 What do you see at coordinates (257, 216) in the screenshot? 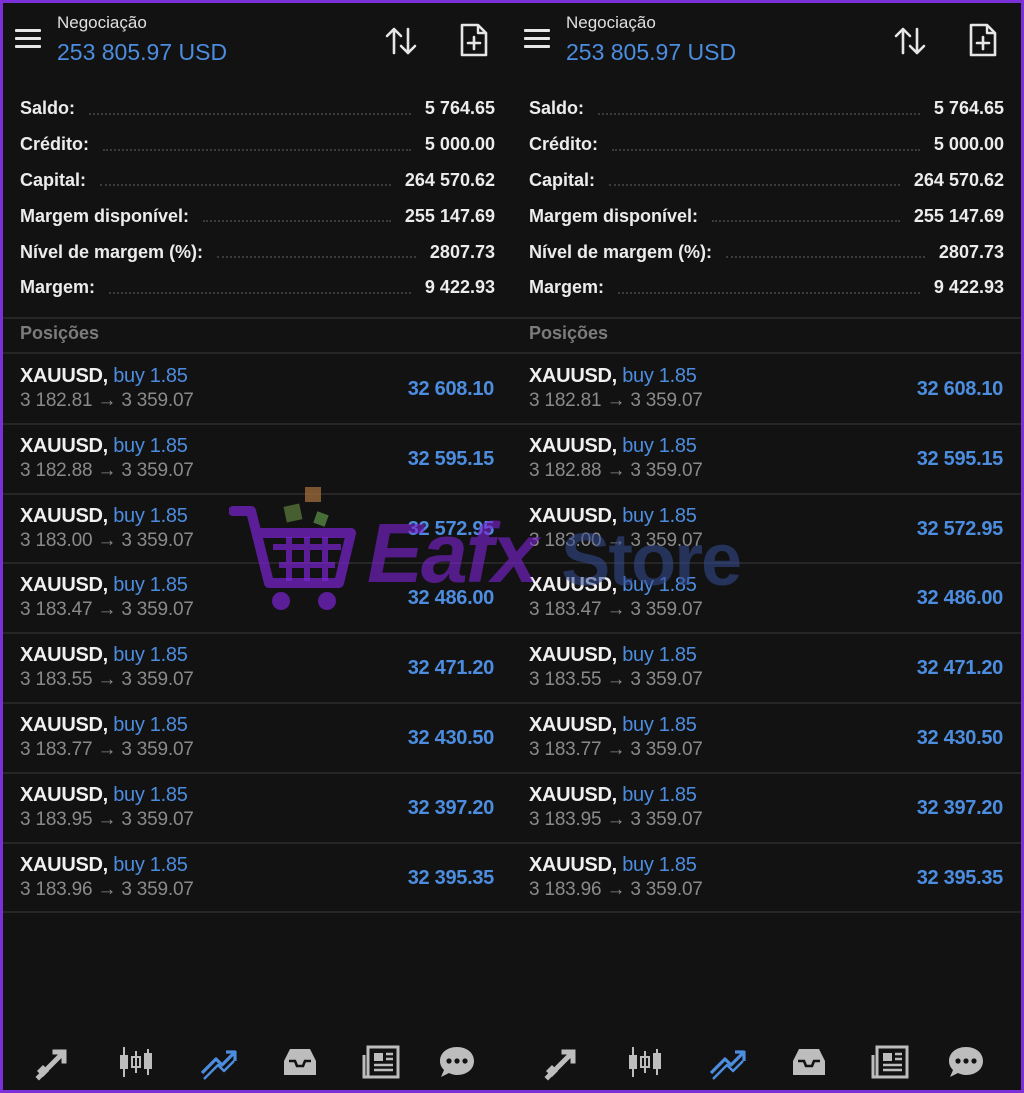
I see `summary-row-margem-disponivel: Margem disponível: 255 147.69` at bounding box center [257, 216].